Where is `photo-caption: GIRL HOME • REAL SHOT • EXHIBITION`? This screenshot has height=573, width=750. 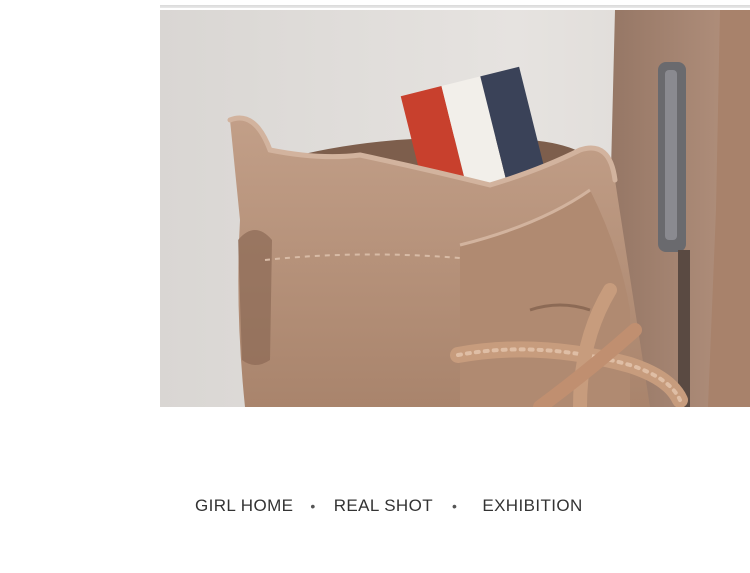 photo-caption: GIRL HOME • REAL SHOT • EXHIBITION is located at coordinates (380, 506).